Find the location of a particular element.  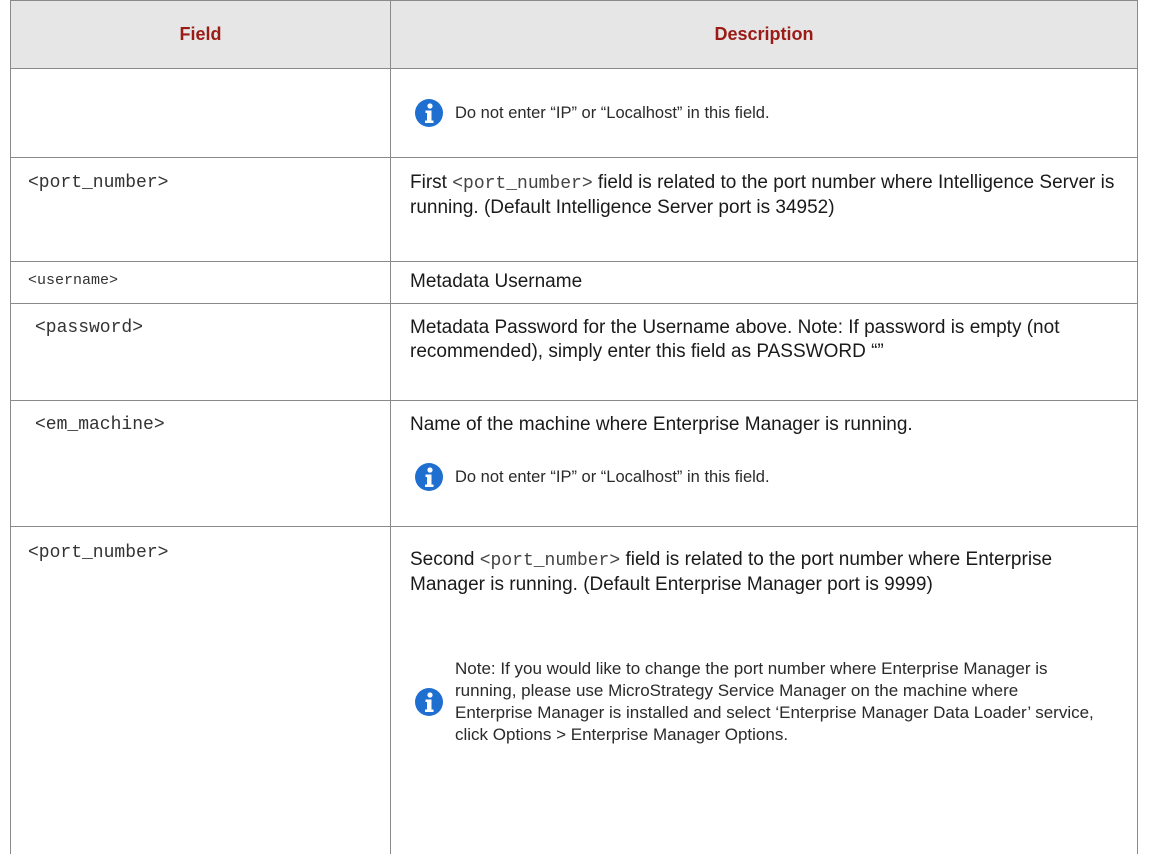

description-text: Metadata Username is located at coordinates (496, 281).